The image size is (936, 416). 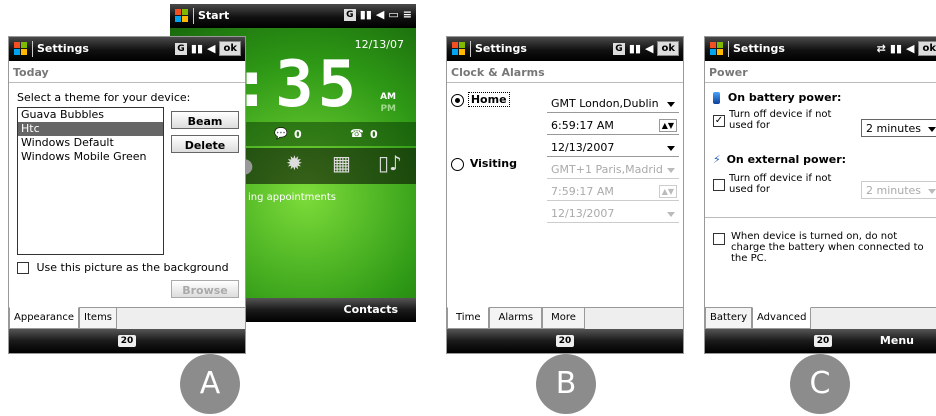 I want to click on preview-title-bar: Start G ▮▮ ◀ ▭ ≡, so click(x=293, y=16).